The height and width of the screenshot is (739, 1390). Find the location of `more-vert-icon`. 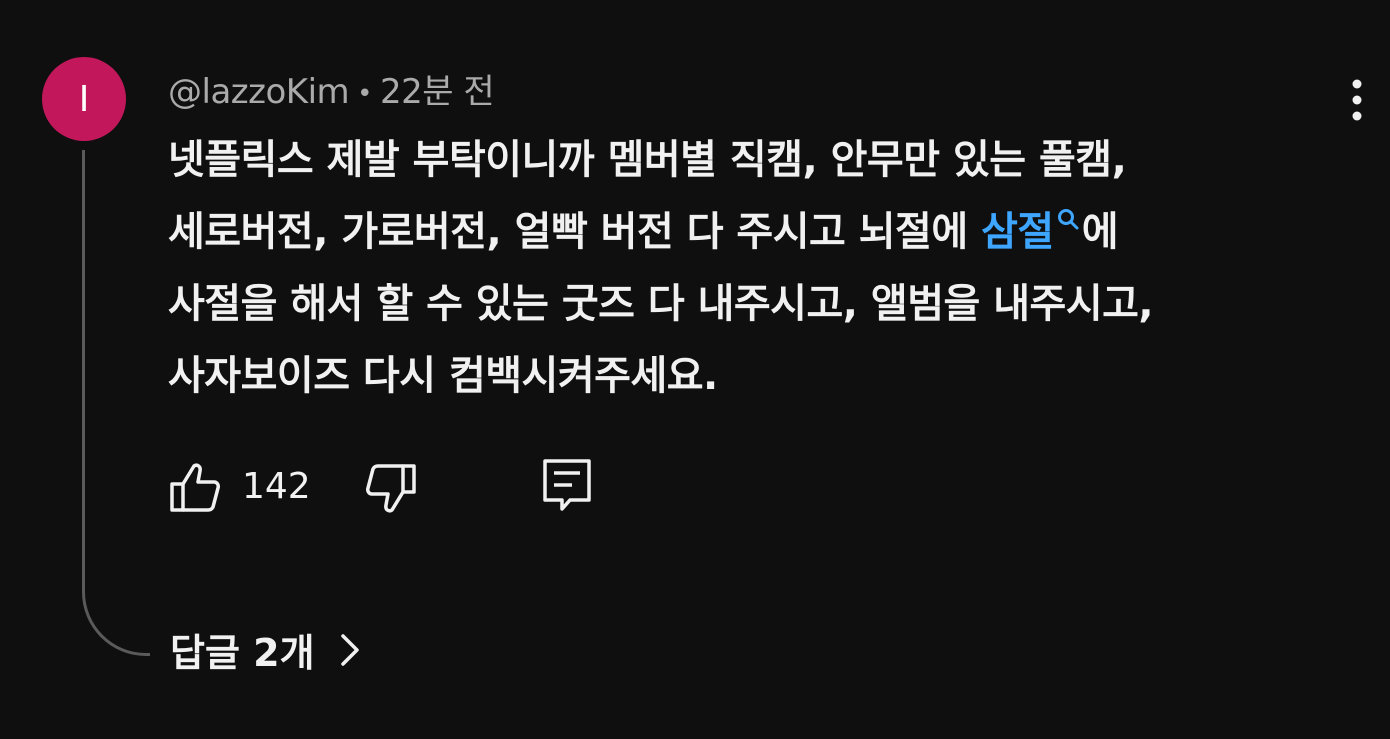

more-vert-icon is located at coordinates (1357, 100).